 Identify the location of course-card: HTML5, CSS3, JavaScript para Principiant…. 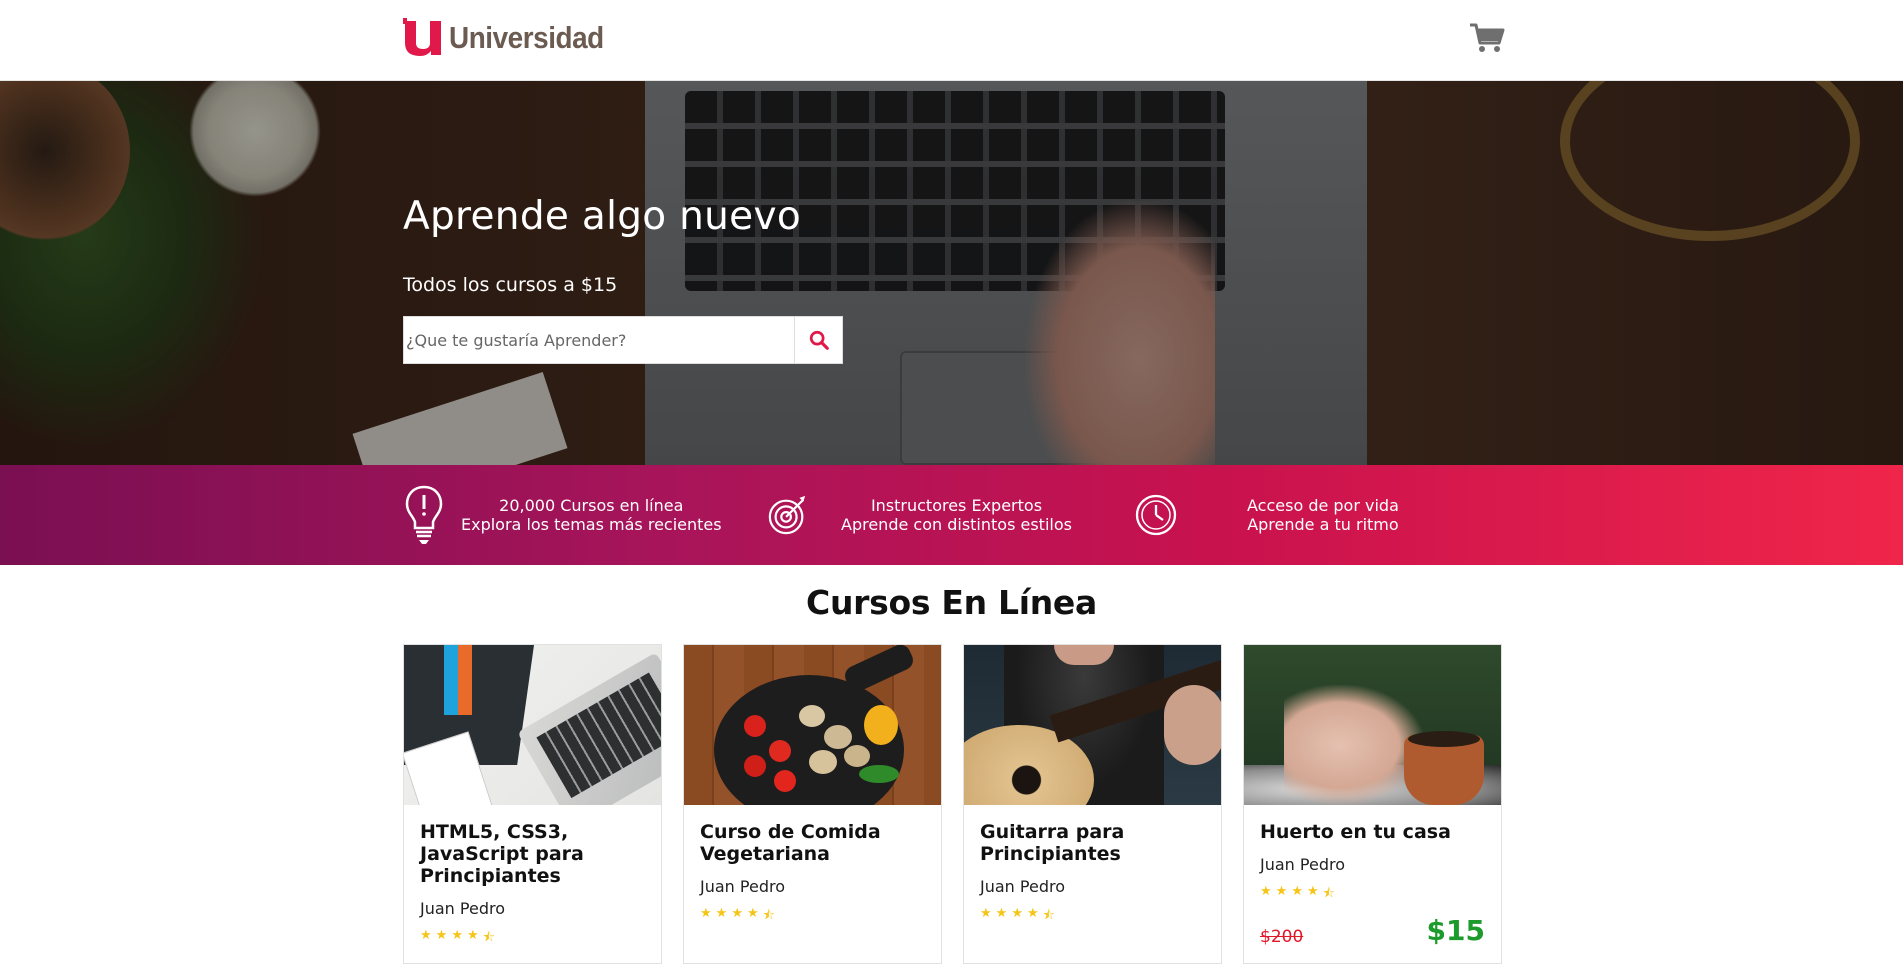
(532, 804).